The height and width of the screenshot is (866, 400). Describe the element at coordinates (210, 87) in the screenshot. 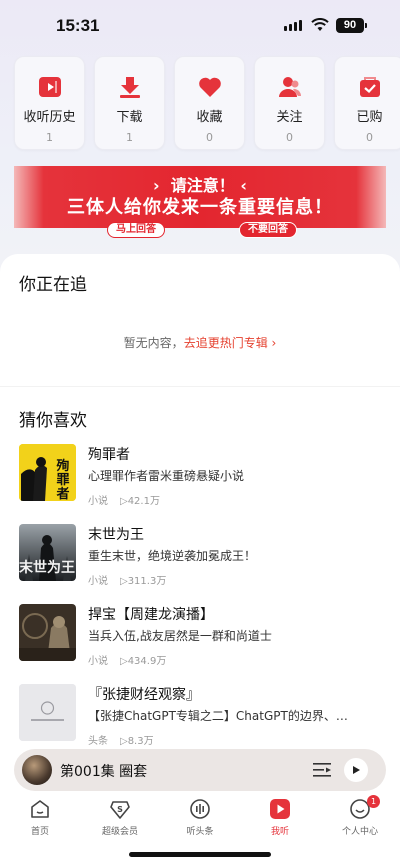

I see `heart-icon` at that location.